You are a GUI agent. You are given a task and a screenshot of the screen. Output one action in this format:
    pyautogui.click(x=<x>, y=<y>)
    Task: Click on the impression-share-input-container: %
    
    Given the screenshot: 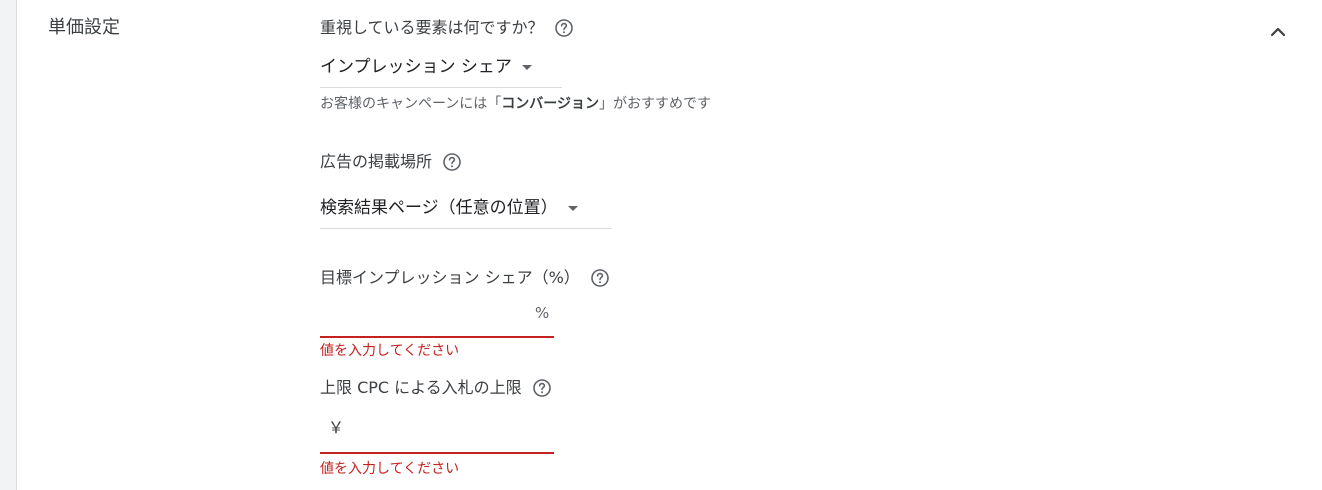 What is the action you would take?
    pyautogui.click(x=437, y=318)
    